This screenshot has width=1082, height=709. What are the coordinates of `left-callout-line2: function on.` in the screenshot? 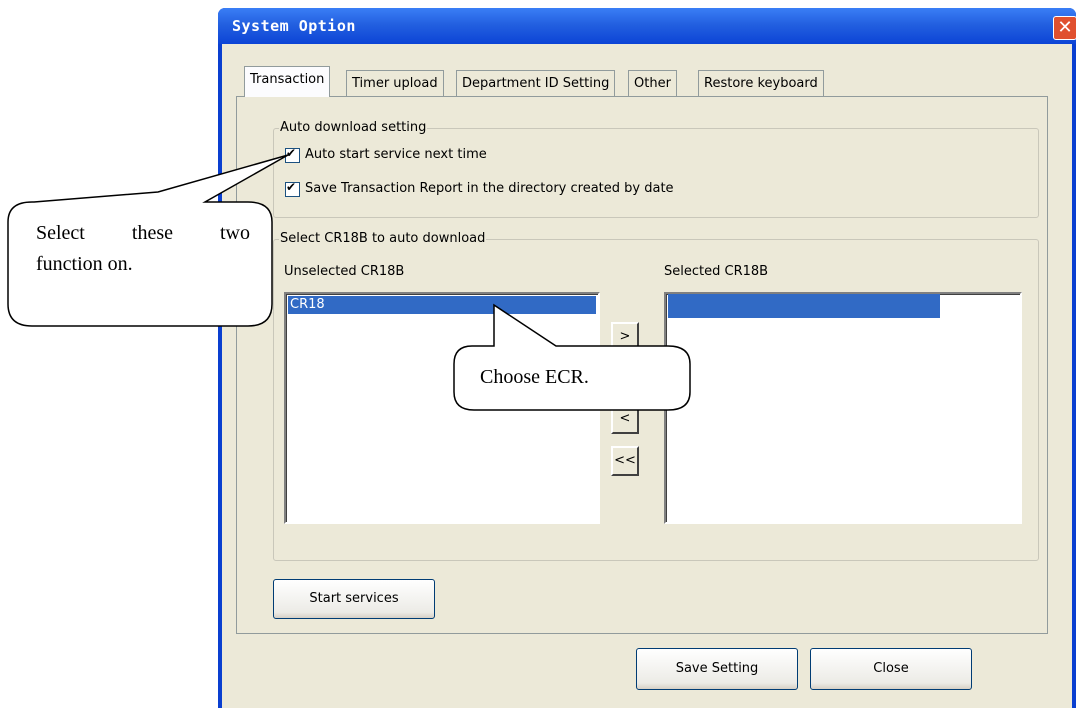 It's located at (84, 264).